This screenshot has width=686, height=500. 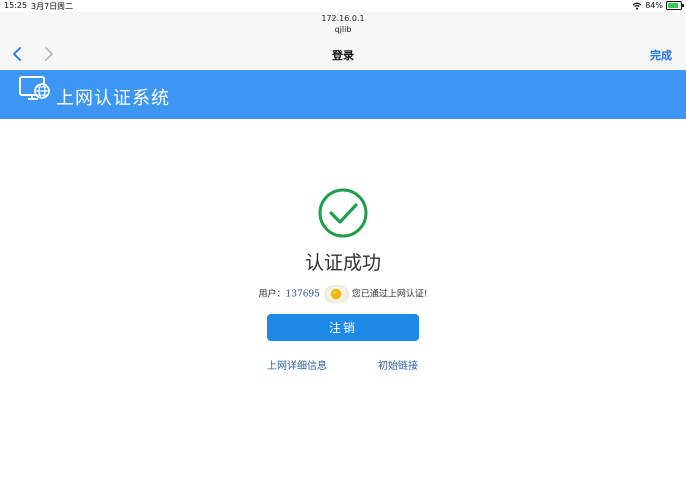 I want to click on status-right-group: 84%, so click(x=658, y=5).